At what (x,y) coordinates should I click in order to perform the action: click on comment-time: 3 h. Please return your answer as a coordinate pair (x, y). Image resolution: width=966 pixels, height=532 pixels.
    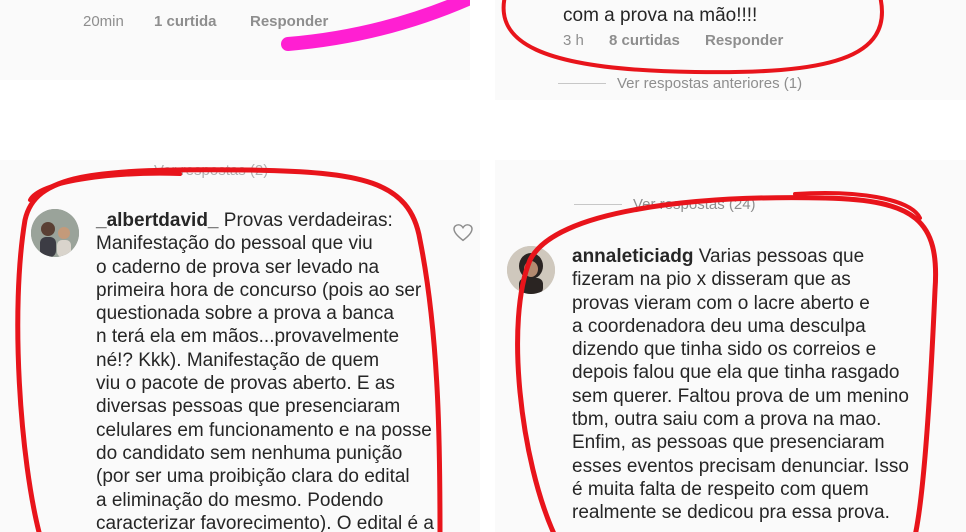
    Looking at the image, I should click on (573, 40).